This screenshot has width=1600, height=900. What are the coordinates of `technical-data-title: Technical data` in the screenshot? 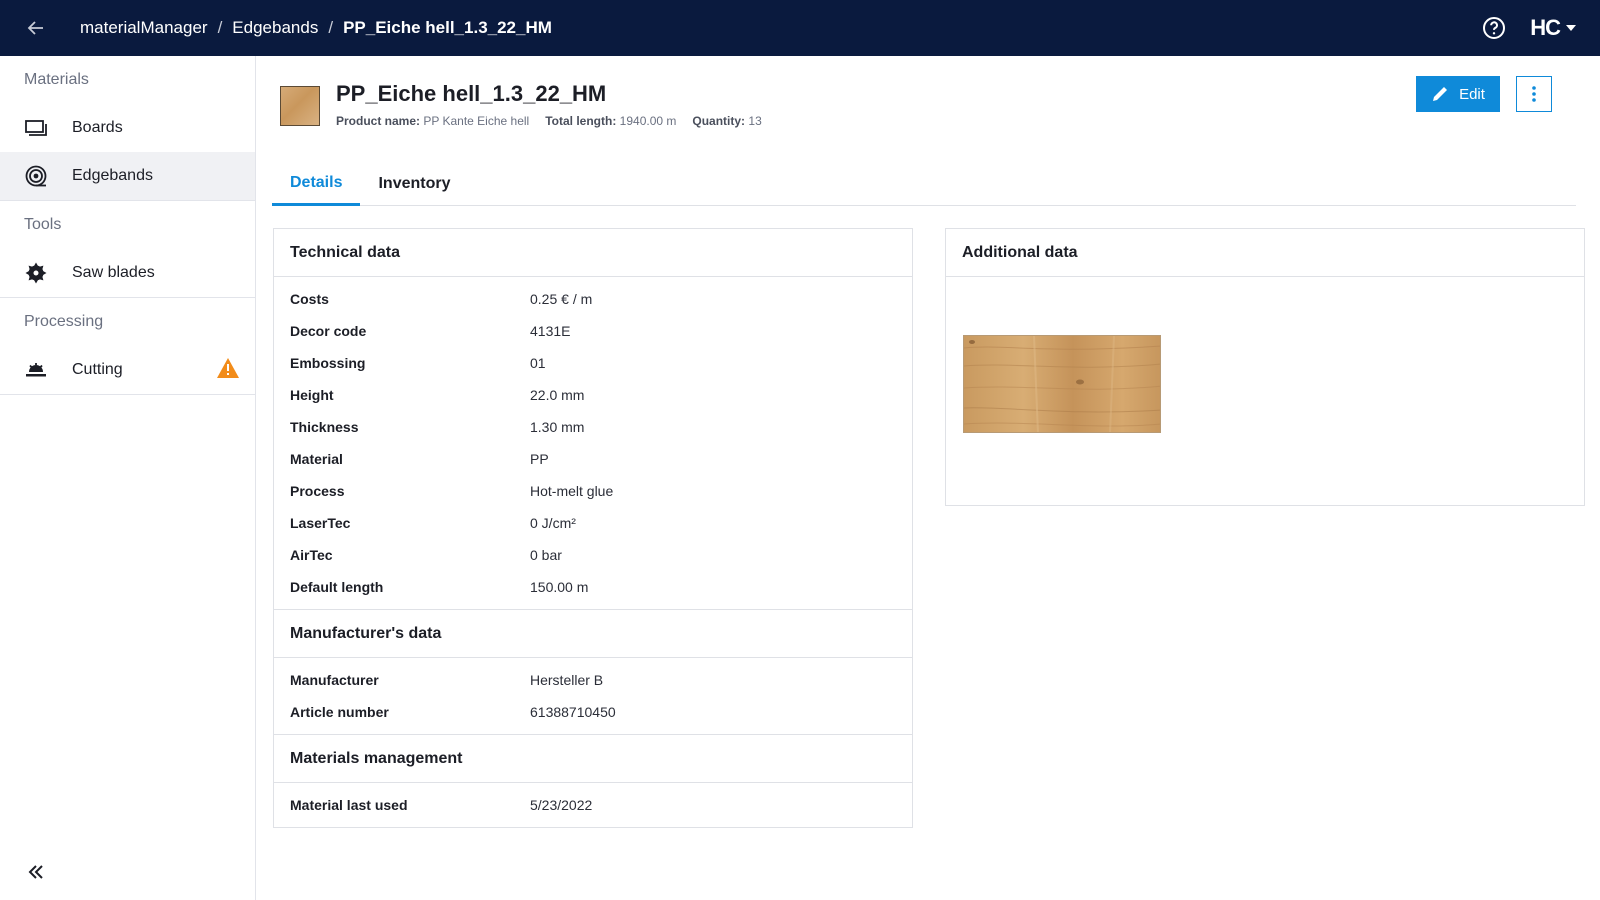 It's located at (593, 253).